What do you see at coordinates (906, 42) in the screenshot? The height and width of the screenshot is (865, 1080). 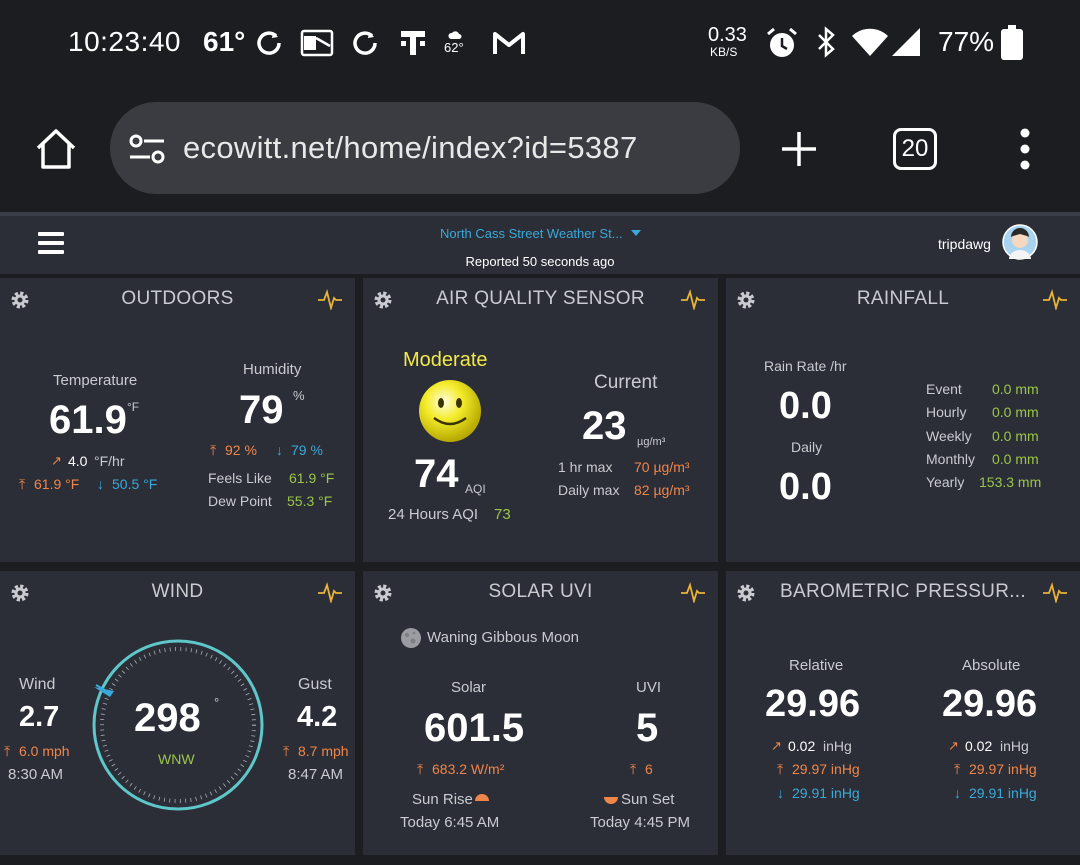 I see `signal-icon` at bounding box center [906, 42].